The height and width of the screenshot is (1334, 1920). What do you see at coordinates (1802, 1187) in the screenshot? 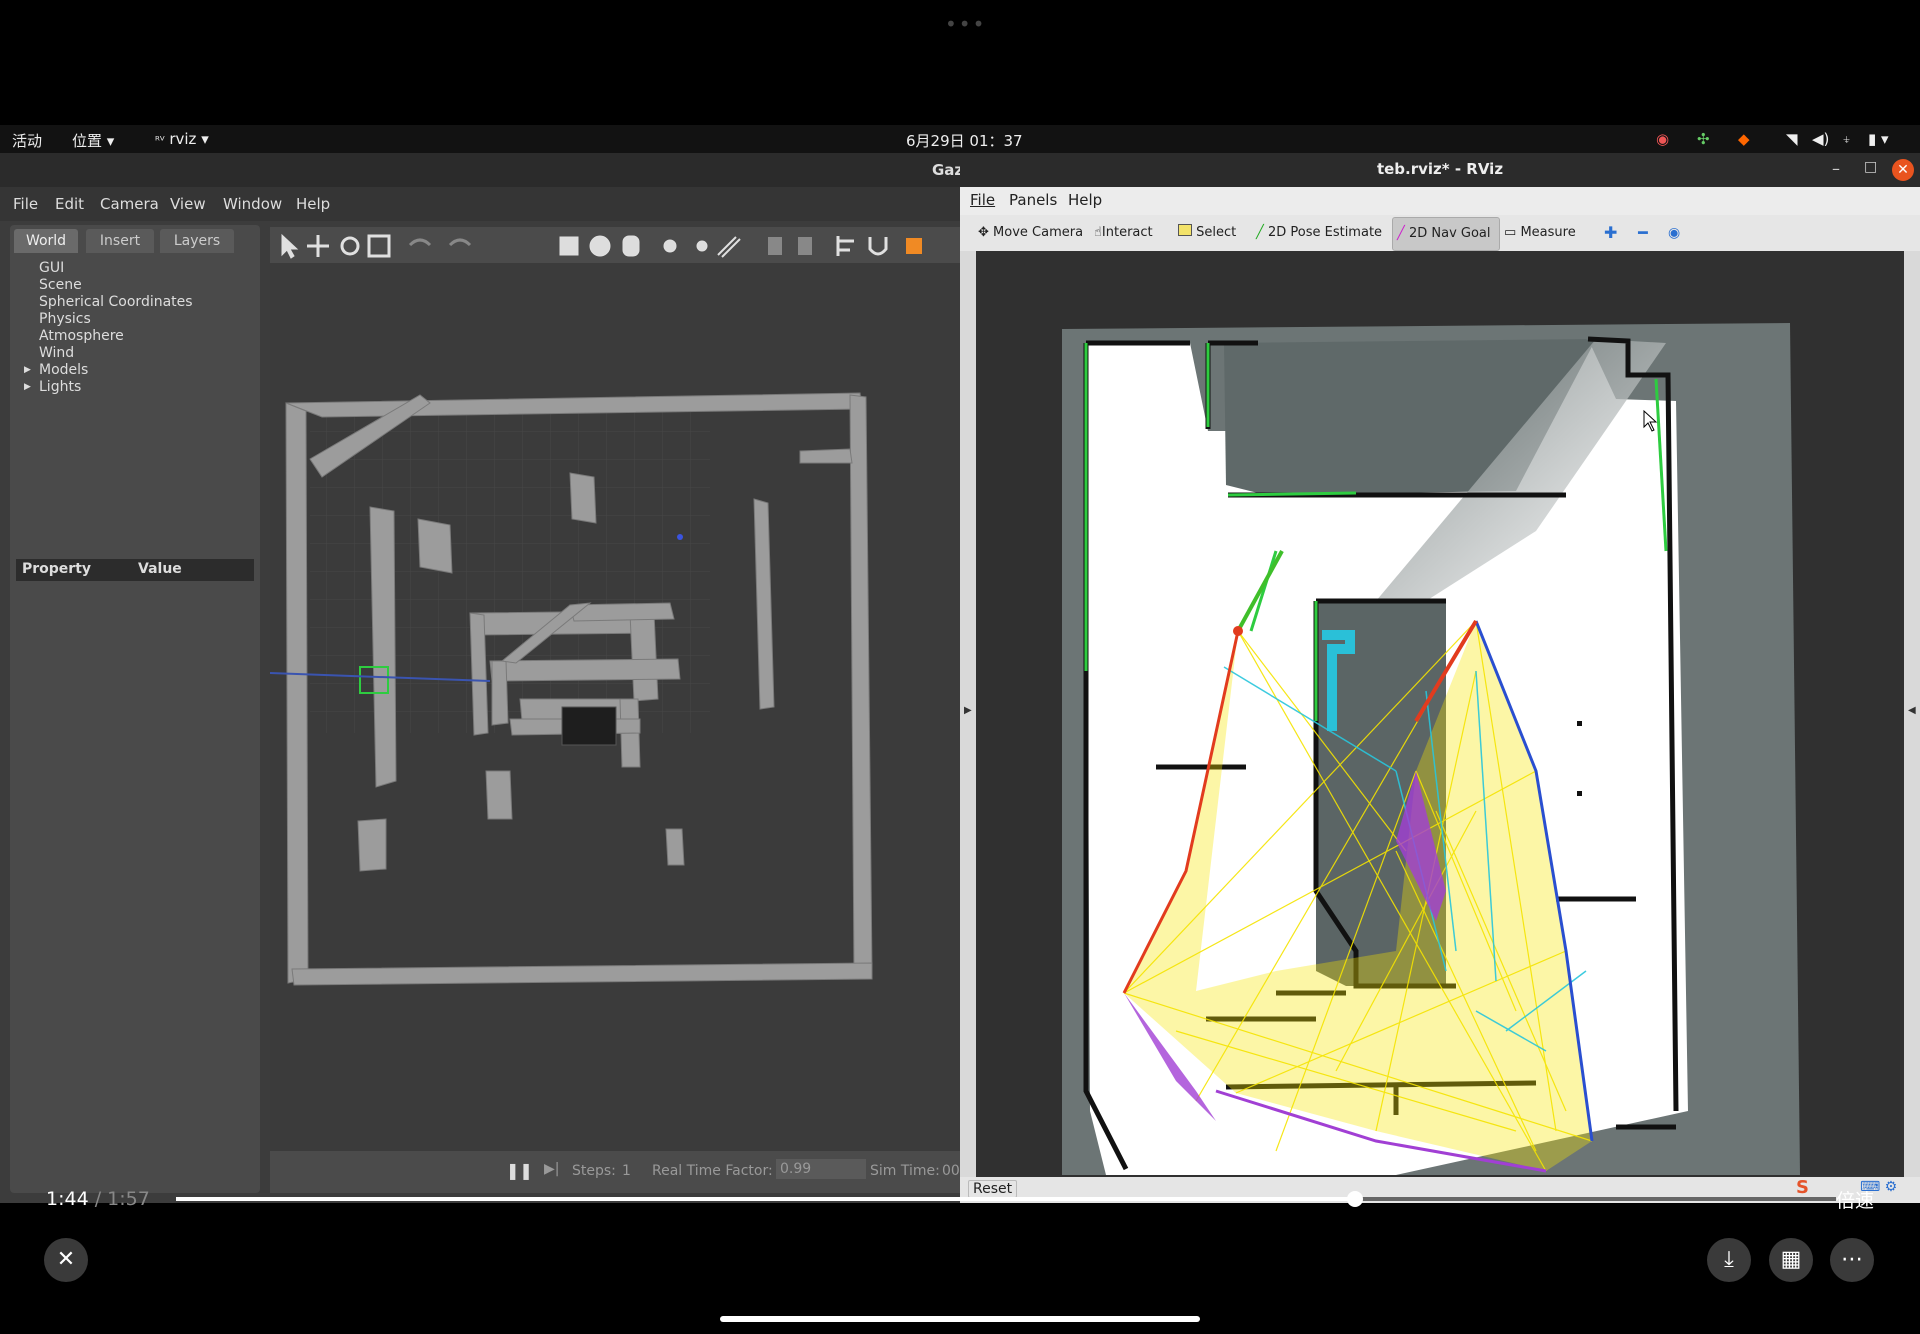
I see `sogou-ime-icon: S` at bounding box center [1802, 1187].